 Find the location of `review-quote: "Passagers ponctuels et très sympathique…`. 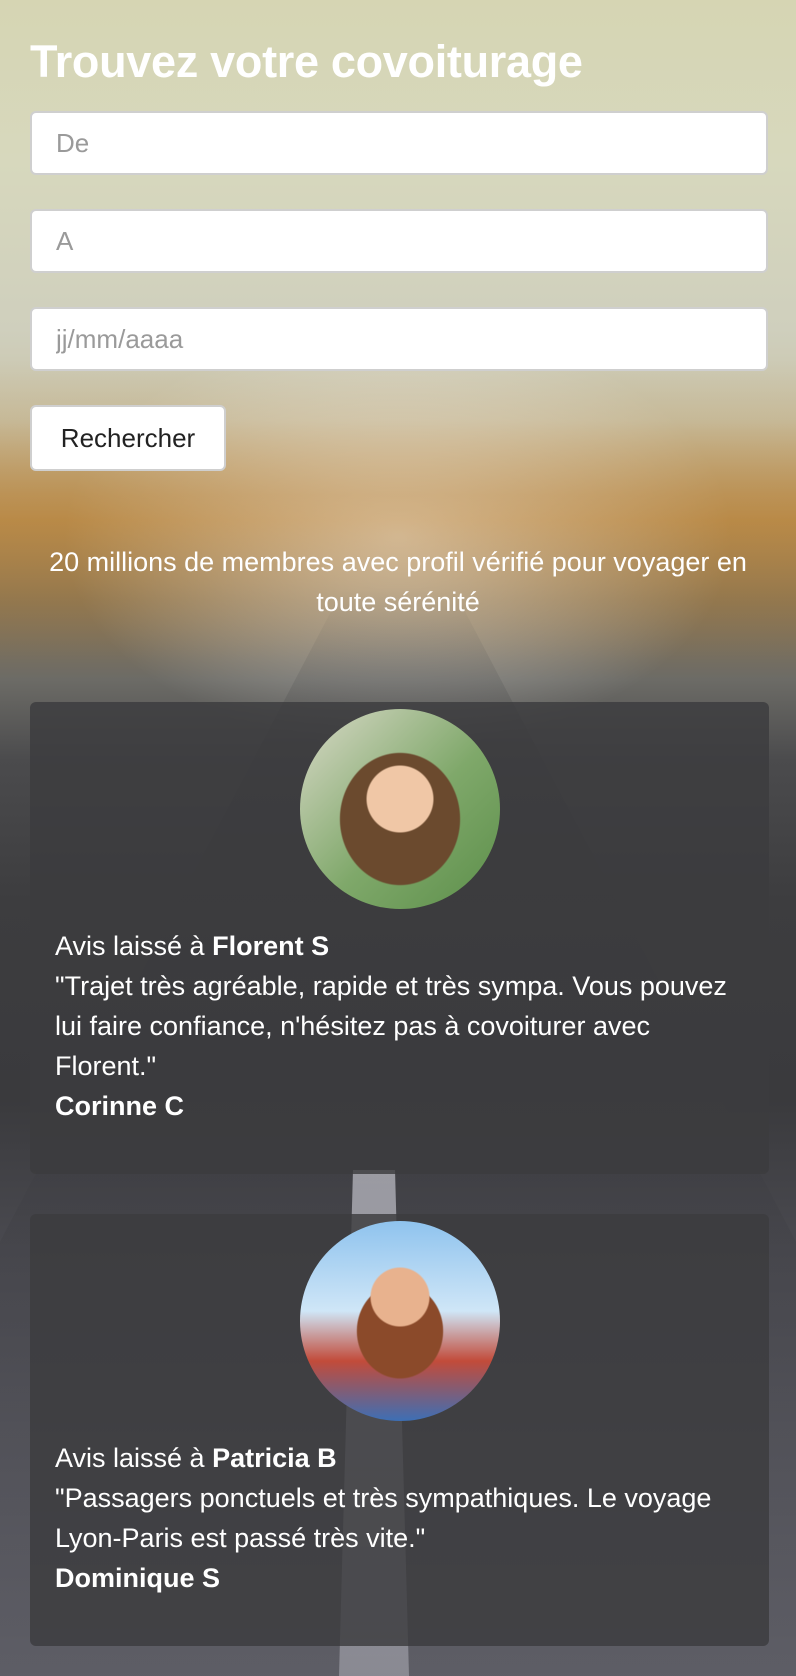

review-quote: "Passagers ponctuels et très sympathique… is located at coordinates (383, 1518).